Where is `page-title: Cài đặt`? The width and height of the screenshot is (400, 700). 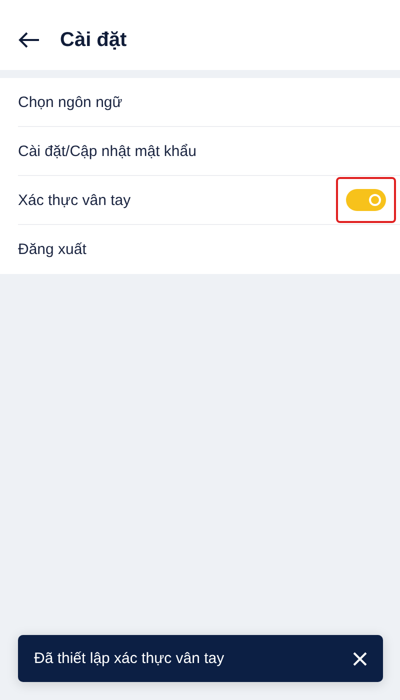
page-title: Cài đặt is located at coordinates (93, 40).